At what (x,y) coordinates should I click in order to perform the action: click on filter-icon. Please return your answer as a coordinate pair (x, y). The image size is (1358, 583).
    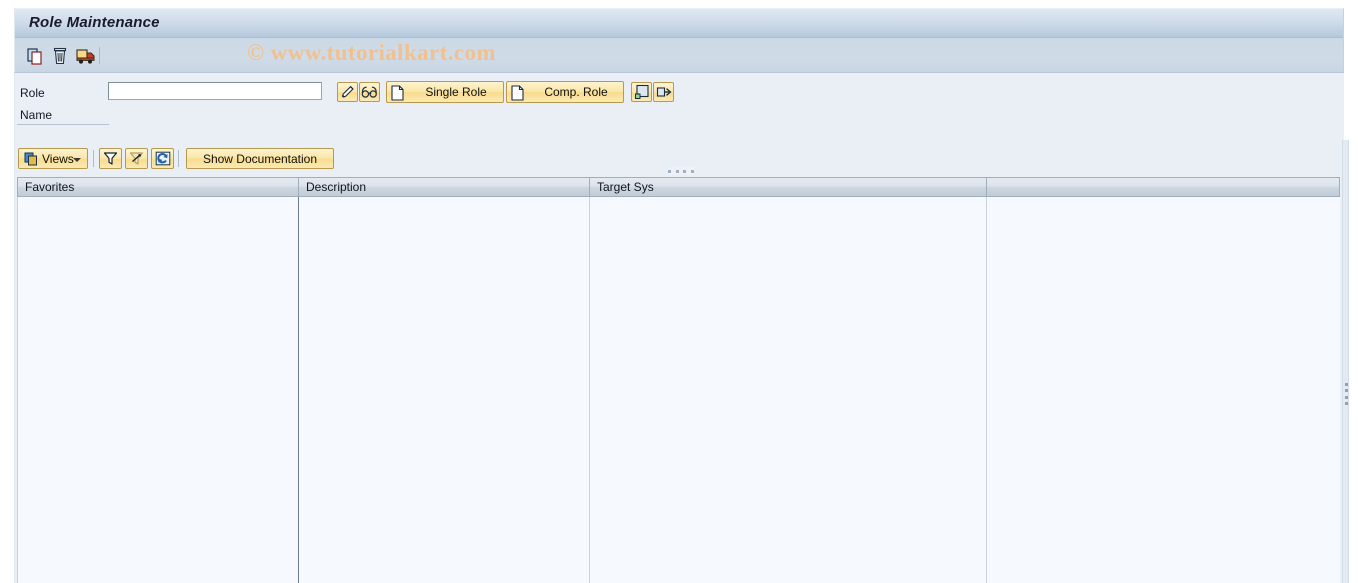
    Looking at the image, I should click on (110, 158).